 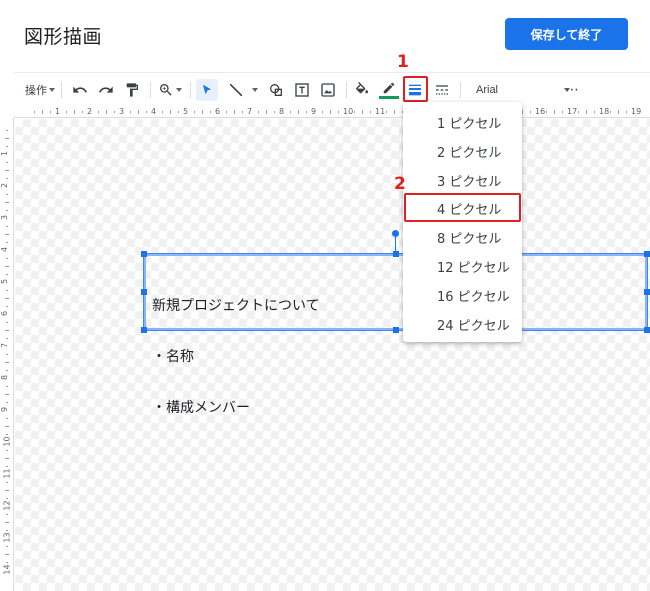 I want to click on undo-button, so click(x=80, y=90).